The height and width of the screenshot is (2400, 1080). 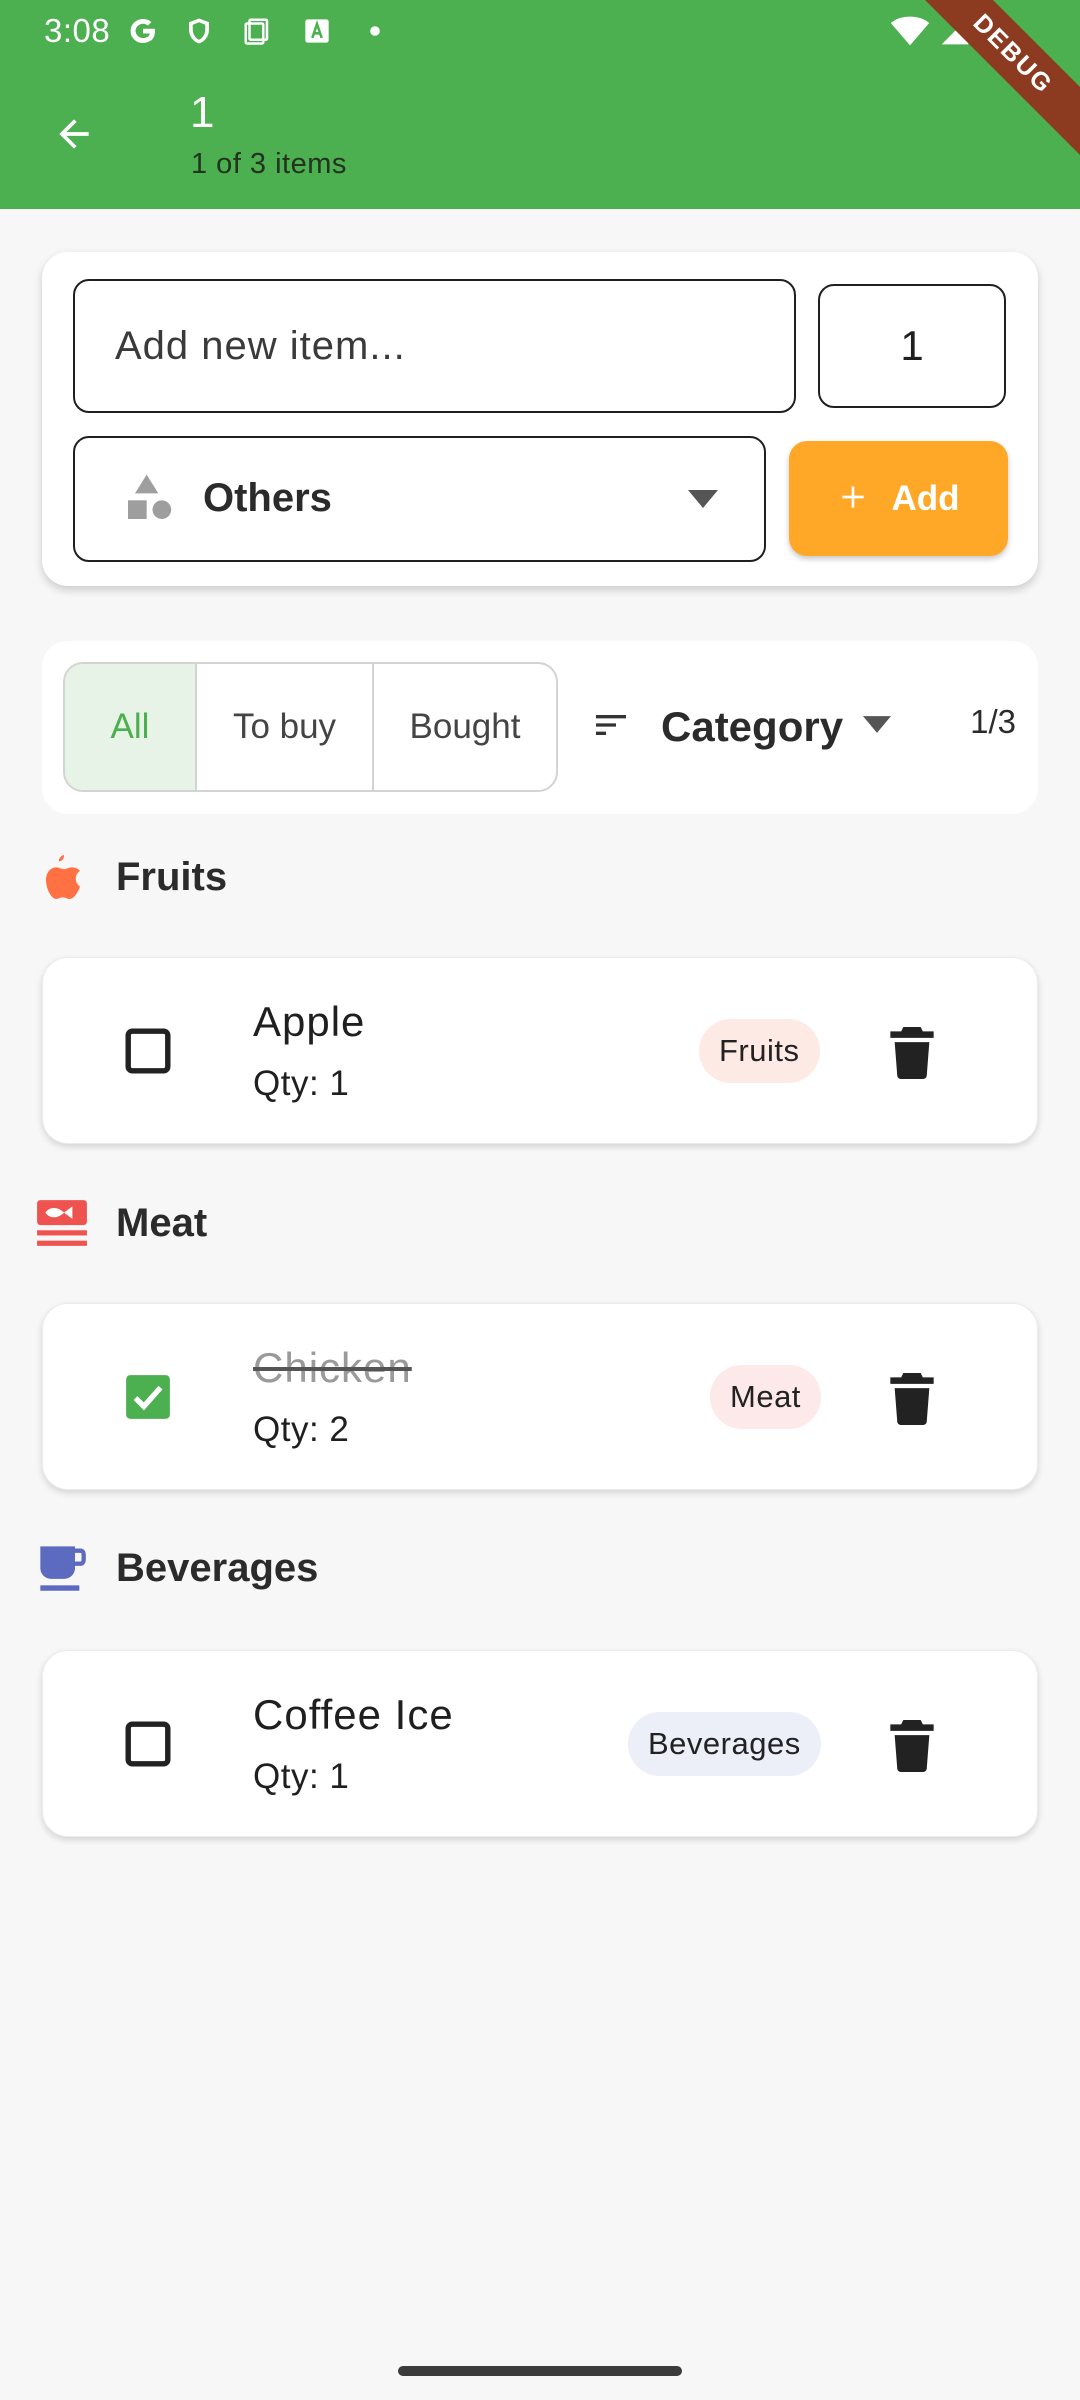 What do you see at coordinates (540, 419) in the screenshot?
I see `add-item-card: Others Add` at bounding box center [540, 419].